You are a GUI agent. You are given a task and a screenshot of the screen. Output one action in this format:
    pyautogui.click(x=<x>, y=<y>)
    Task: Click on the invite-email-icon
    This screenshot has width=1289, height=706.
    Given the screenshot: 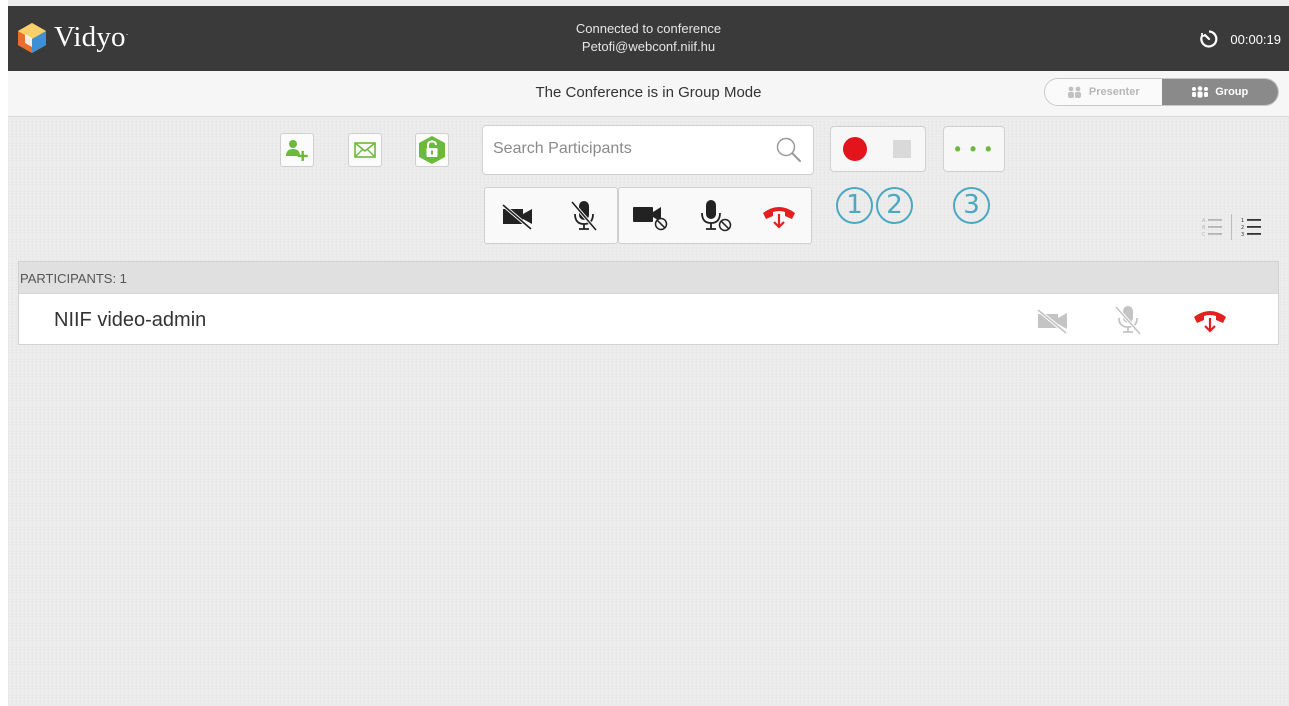 What is the action you would take?
    pyautogui.click(x=365, y=150)
    